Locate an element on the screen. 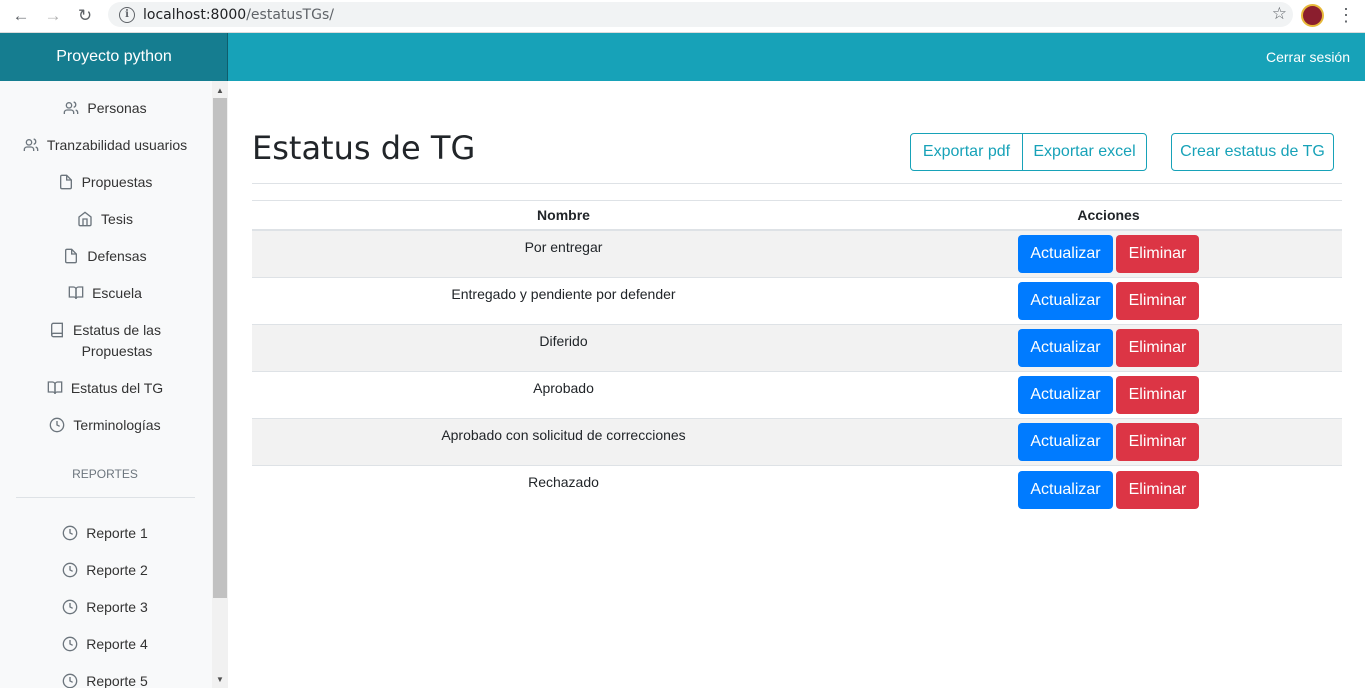 The height and width of the screenshot is (688, 1365). forward-icon: → is located at coordinates (53, 16).